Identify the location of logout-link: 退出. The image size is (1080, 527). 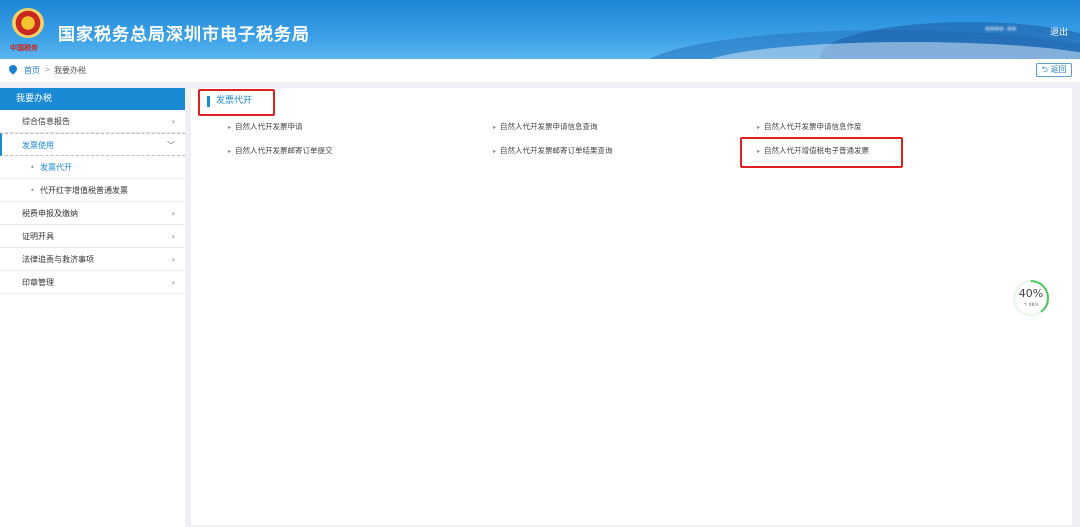
(1059, 31).